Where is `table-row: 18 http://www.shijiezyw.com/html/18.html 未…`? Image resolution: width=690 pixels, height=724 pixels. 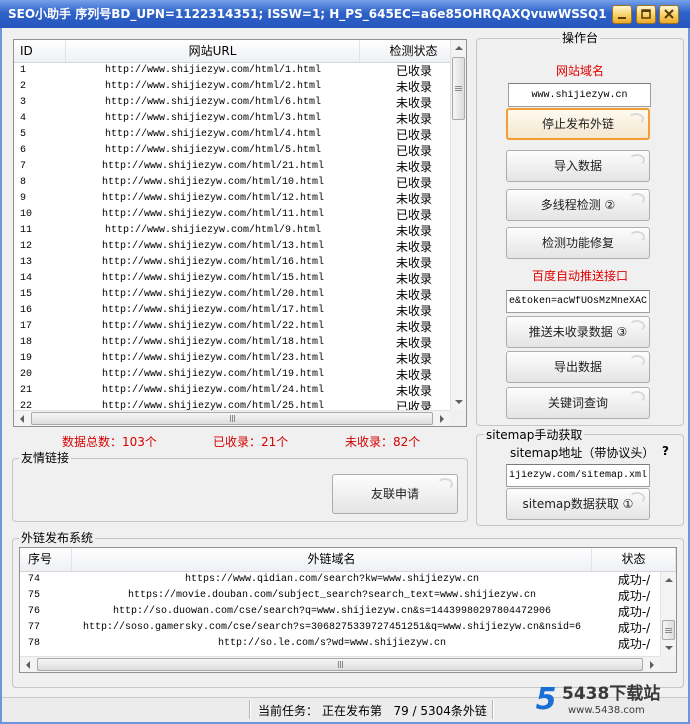
table-row: 18 http://www.shijiezyw.com/html/18.html 未… is located at coordinates (232, 343).